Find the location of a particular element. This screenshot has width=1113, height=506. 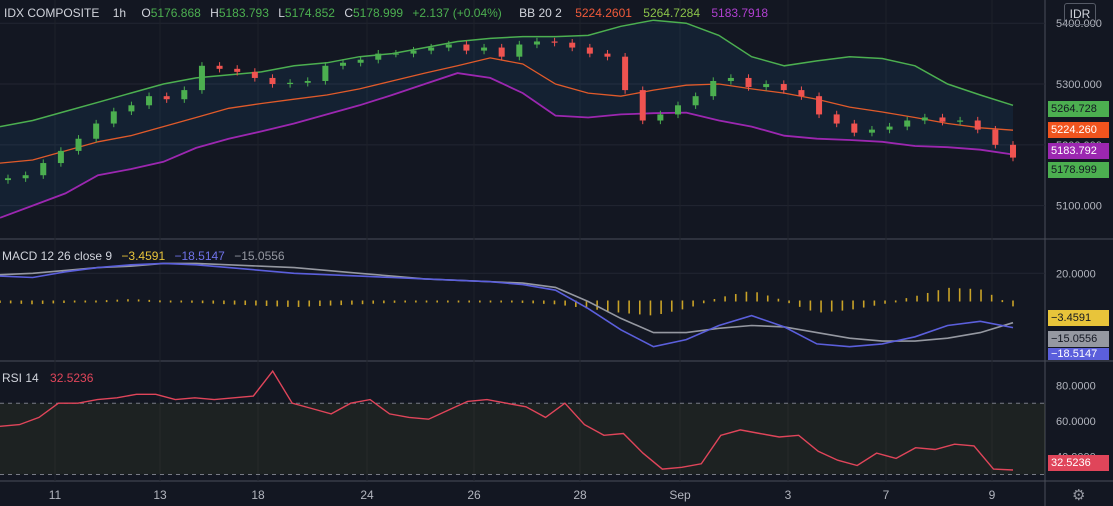

price-tag-basis: 5224.260 is located at coordinates (1078, 130).